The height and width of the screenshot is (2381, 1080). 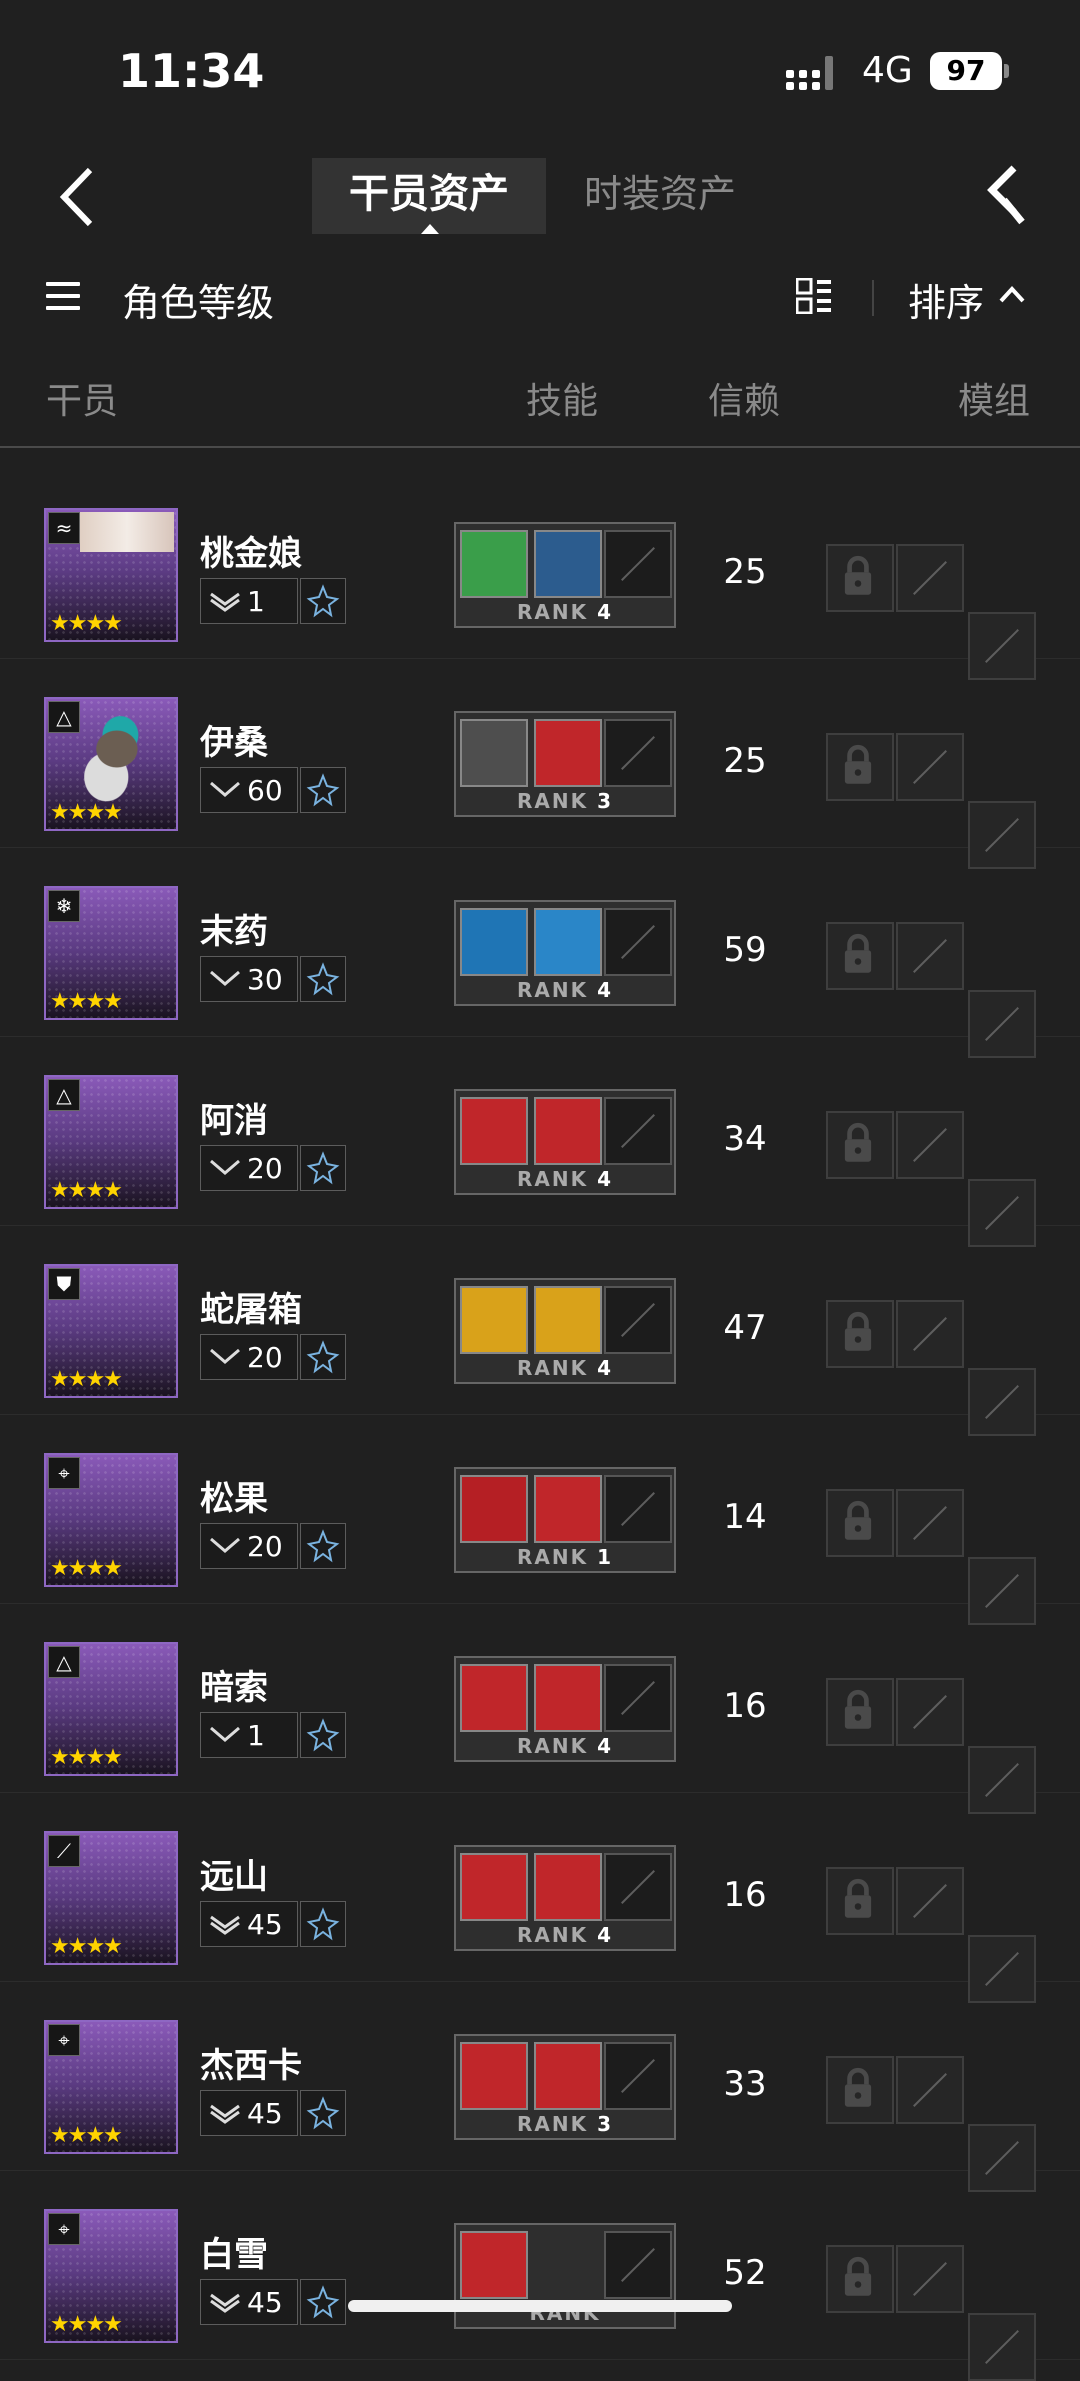 What do you see at coordinates (198, 299) in the screenshot?
I see `sort-field-label: 角色等级` at bounding box center [198, 299].